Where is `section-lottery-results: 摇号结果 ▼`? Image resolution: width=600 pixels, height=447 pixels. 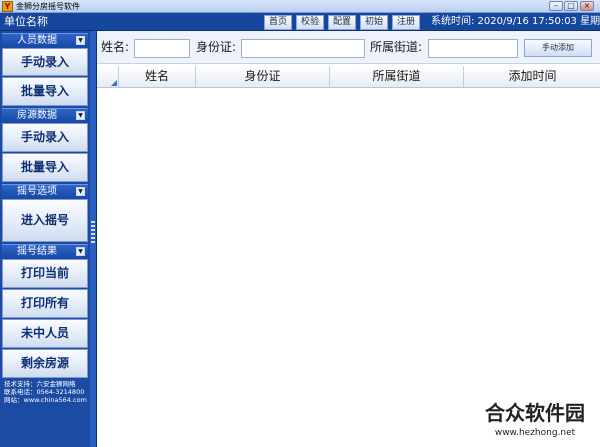 section-lottery-results: 摇号结果 ▼ is located at coordinates (45, 251).